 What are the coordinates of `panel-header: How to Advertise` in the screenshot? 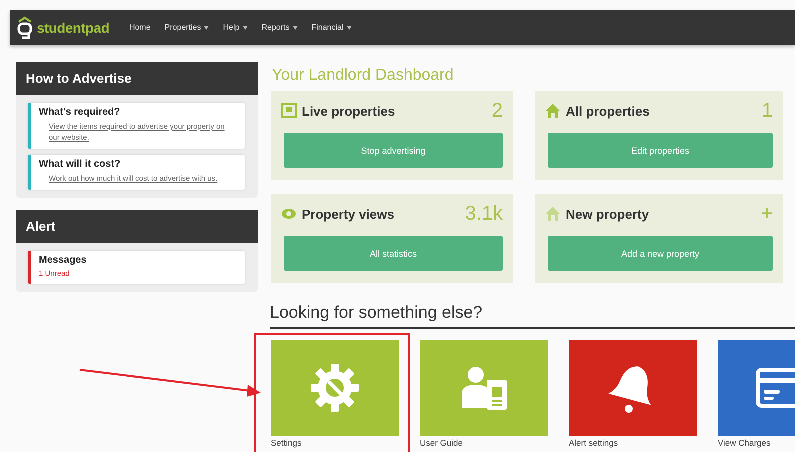 It's located at (137, 78).